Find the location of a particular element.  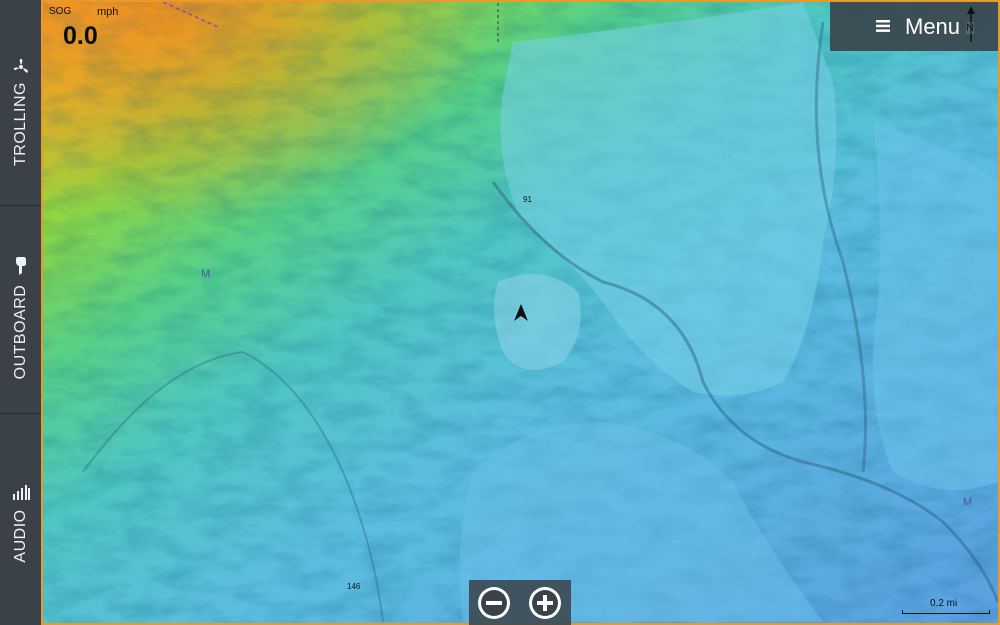

sidebar-item-outboard: OUTBOARD is located at coordinates (20, 311).